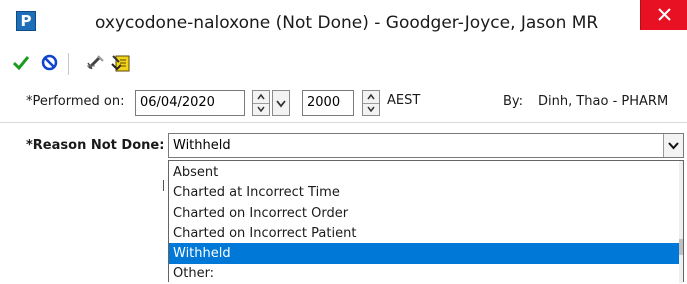  I want to click on reason-selected-value: Withheld, so click(202, 145).